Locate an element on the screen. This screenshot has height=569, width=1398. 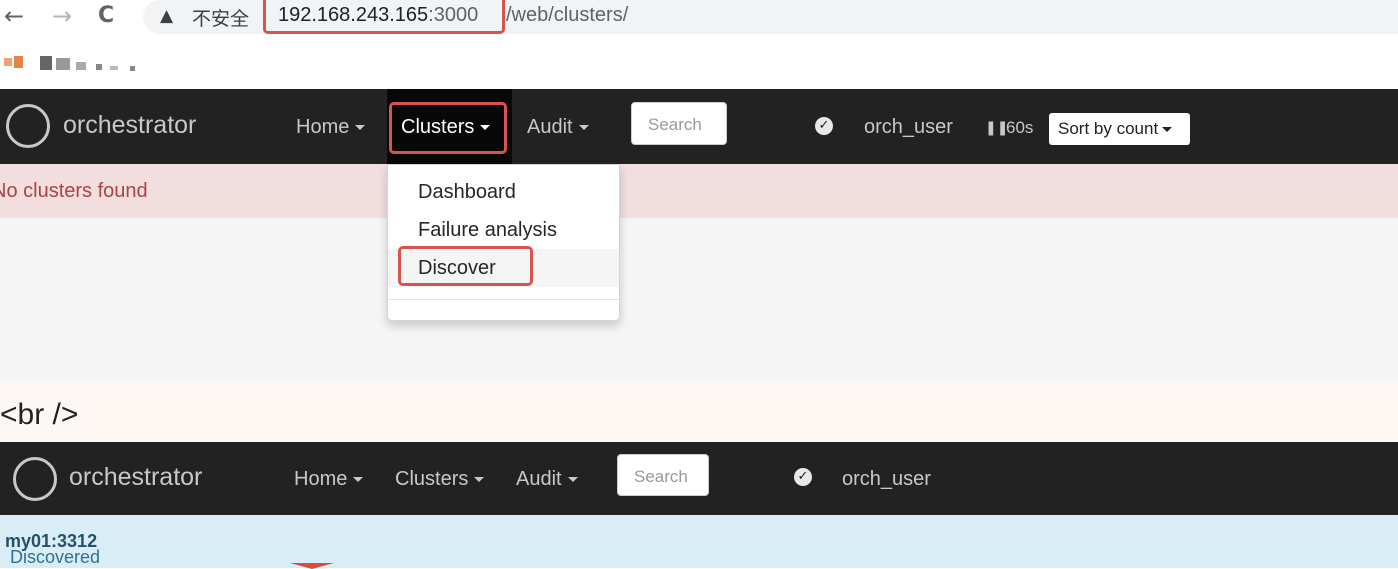
pause-icon: ❚❚ is located at coordinates (996, 128).